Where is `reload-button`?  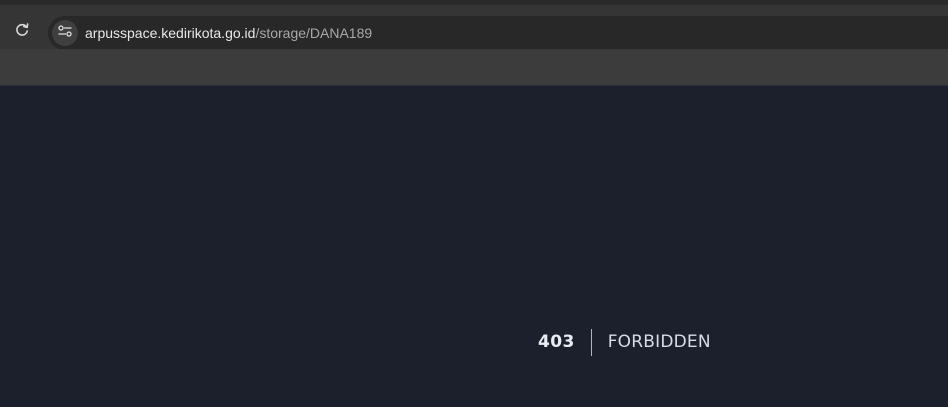
reload-button is located at coordinates (22, 32).